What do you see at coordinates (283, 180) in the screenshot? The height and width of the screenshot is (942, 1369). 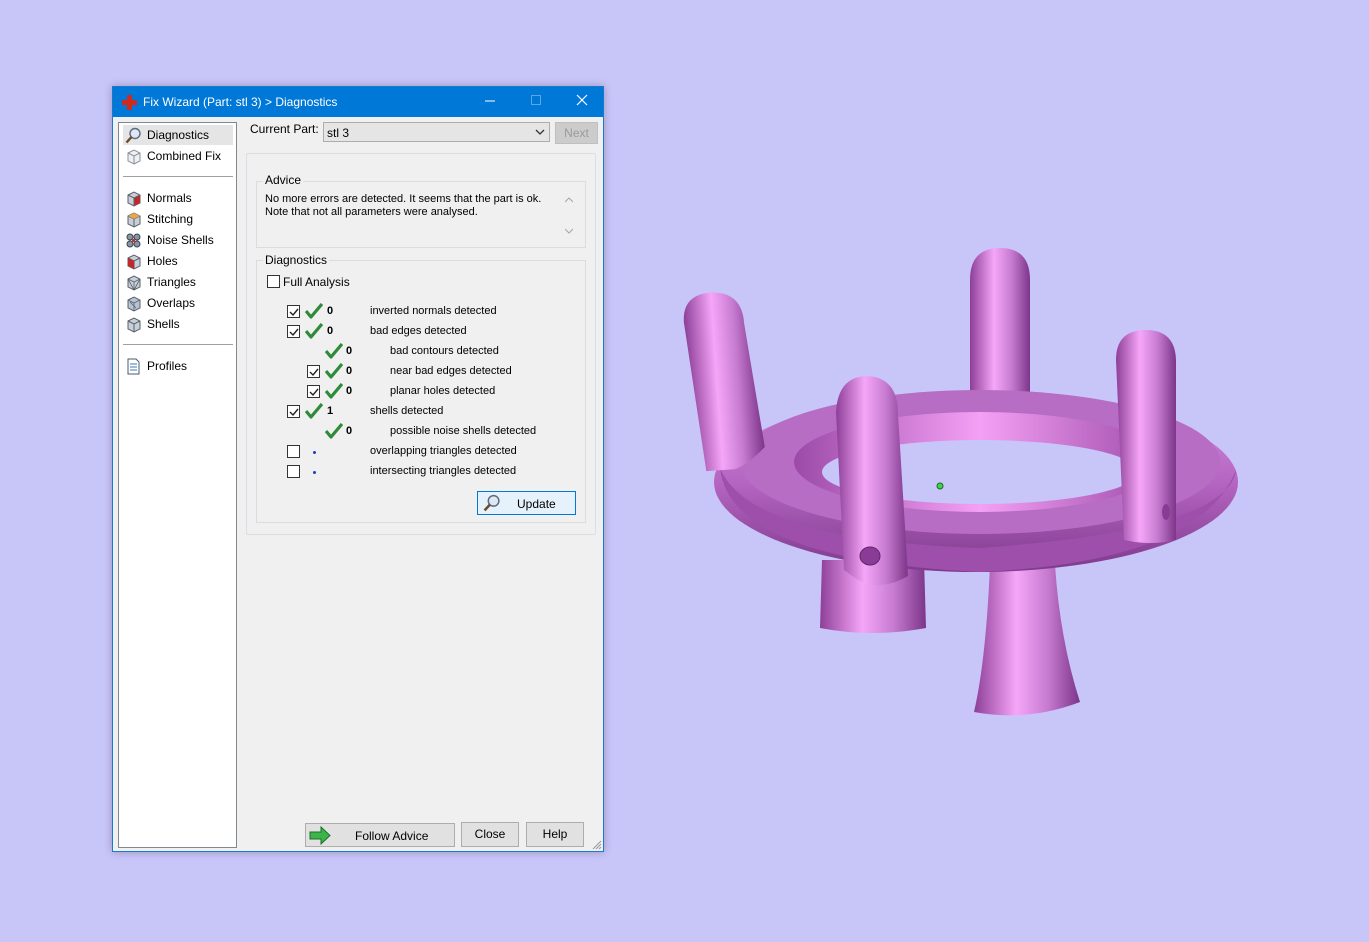 I see `advice-title: Advice` at bounding box center [283, 180].